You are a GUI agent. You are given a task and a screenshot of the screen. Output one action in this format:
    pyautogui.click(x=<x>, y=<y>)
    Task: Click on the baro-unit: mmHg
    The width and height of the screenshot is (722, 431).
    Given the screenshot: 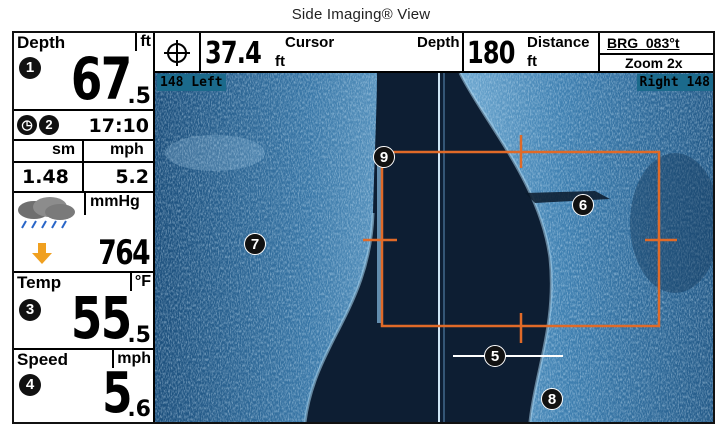 What is the action you would take?
    pyautogui.click(x=115, y=201)
    